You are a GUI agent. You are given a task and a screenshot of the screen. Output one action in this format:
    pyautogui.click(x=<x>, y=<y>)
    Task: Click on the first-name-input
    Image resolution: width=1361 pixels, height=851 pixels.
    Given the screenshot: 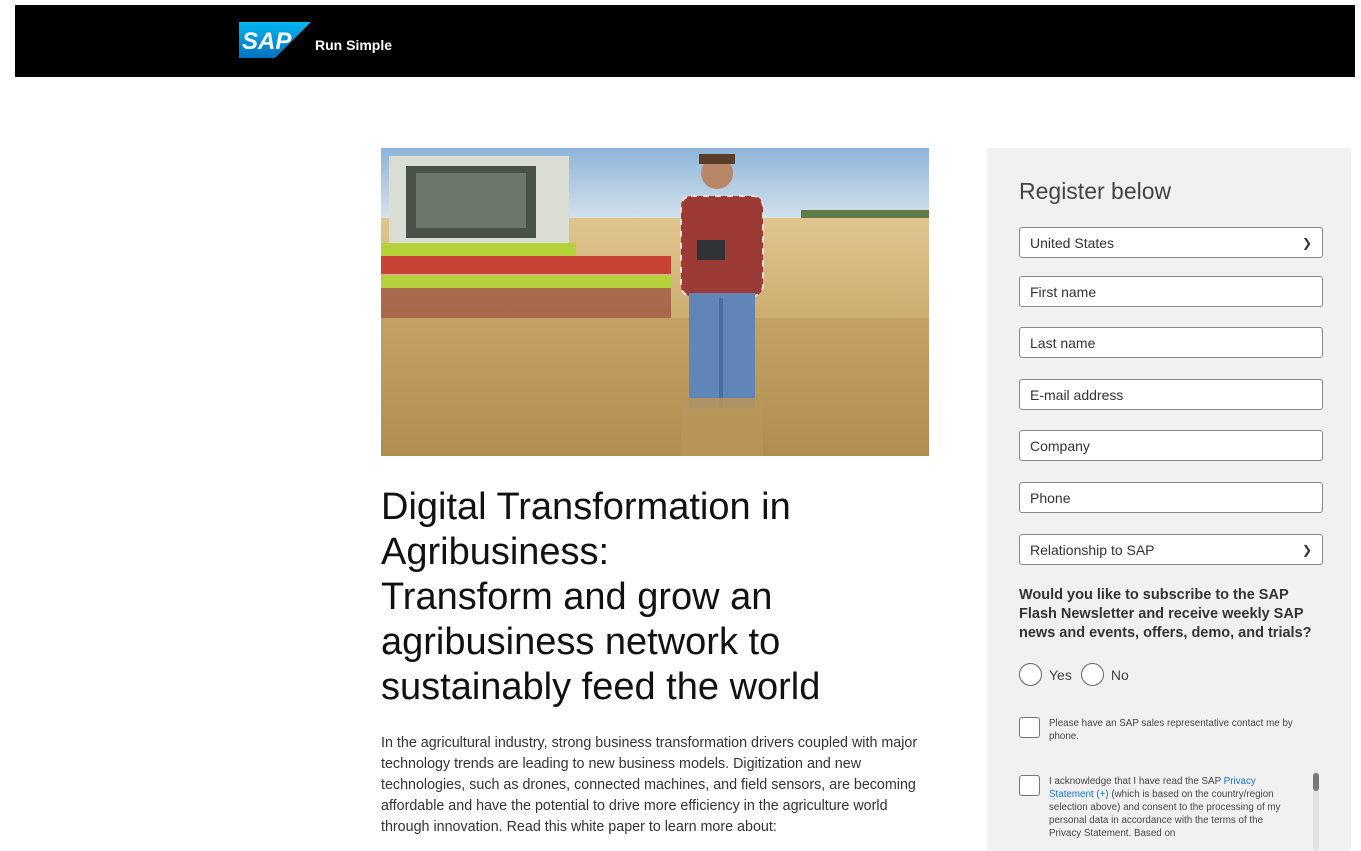 What is the action you would take?
    pyautogui.click(x=1171, y=291)
    